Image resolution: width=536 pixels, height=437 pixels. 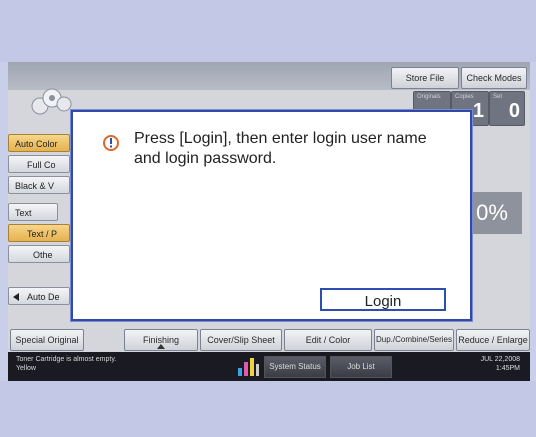 What do you see at coordinates (161, 340) in the screenshot?
I see `tab-finishing: Finishing` at bounding box center [161, 340].